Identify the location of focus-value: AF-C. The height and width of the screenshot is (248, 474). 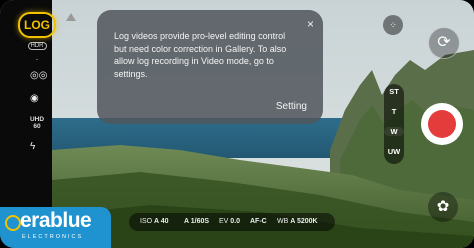
(258, 221).